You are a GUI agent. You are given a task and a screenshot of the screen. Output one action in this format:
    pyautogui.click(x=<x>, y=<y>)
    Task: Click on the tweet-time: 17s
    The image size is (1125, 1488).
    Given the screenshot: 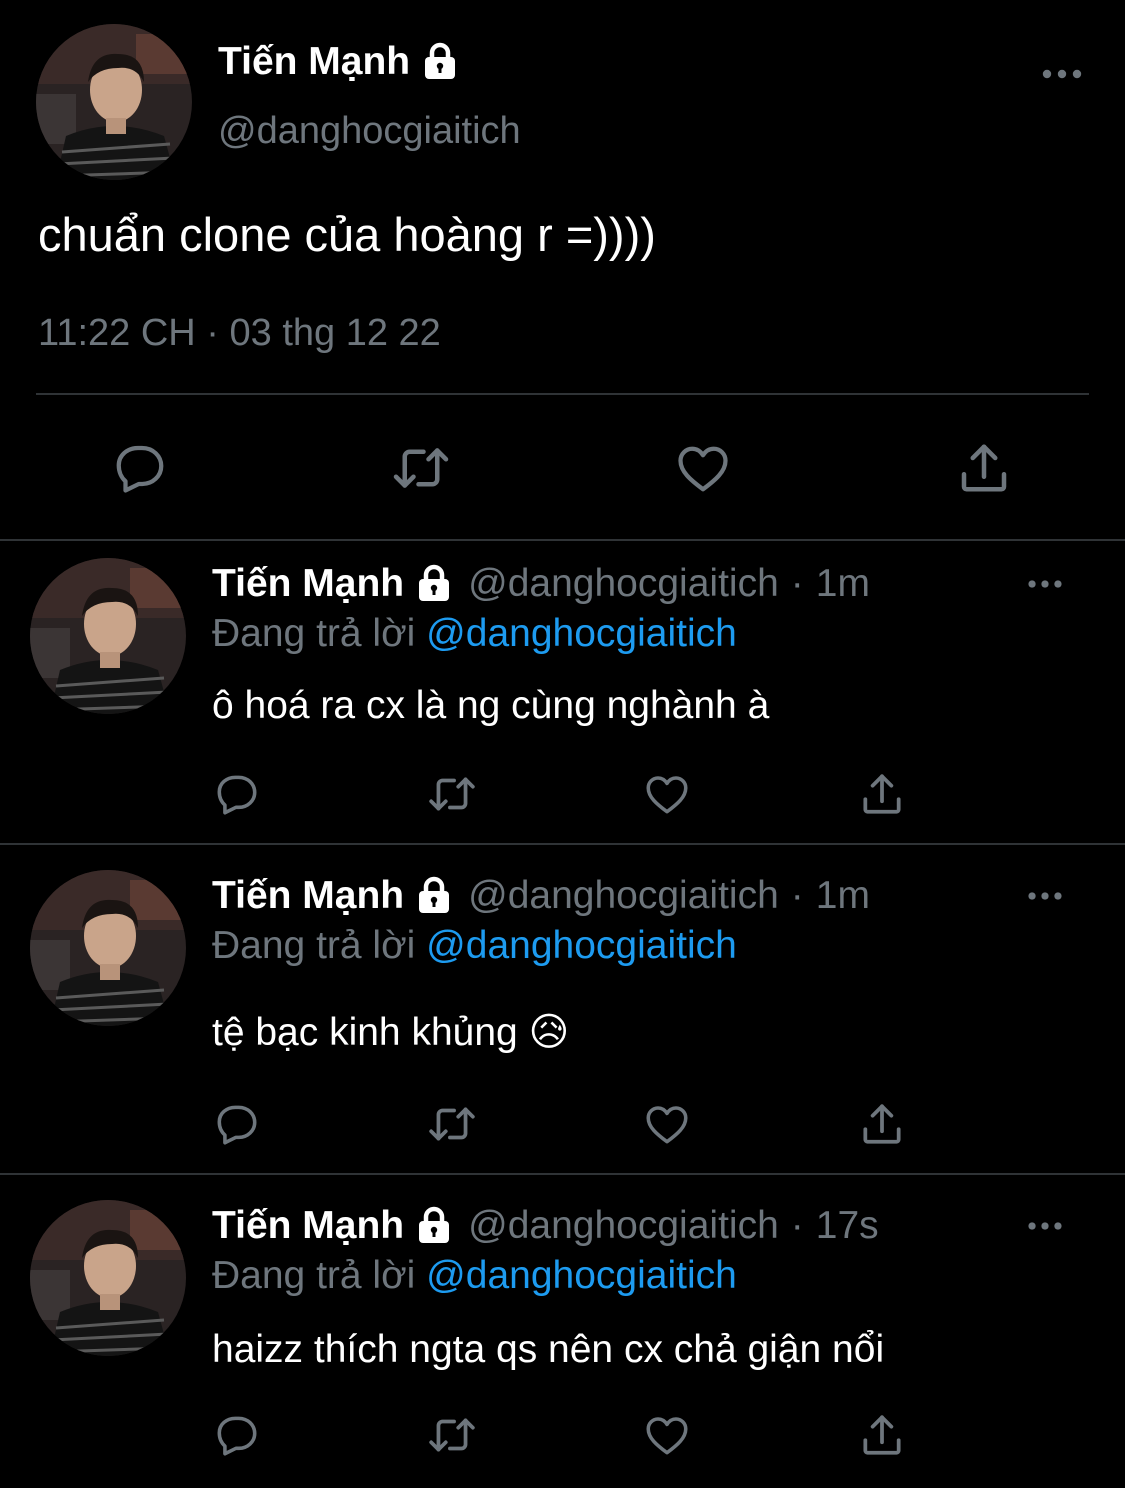 What is the action you would take?
    pyautogui.click(x=847, y=1225)
    